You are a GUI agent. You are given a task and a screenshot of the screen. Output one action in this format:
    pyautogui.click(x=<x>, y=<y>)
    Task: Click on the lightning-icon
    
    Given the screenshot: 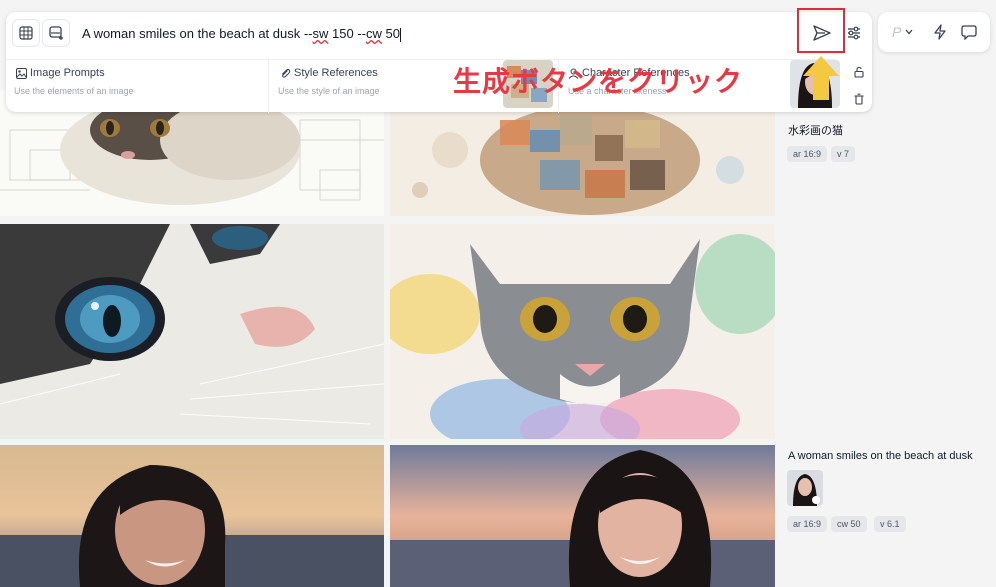 What is the action you would take?
    pyautogui.click(x=940, y=32)
    